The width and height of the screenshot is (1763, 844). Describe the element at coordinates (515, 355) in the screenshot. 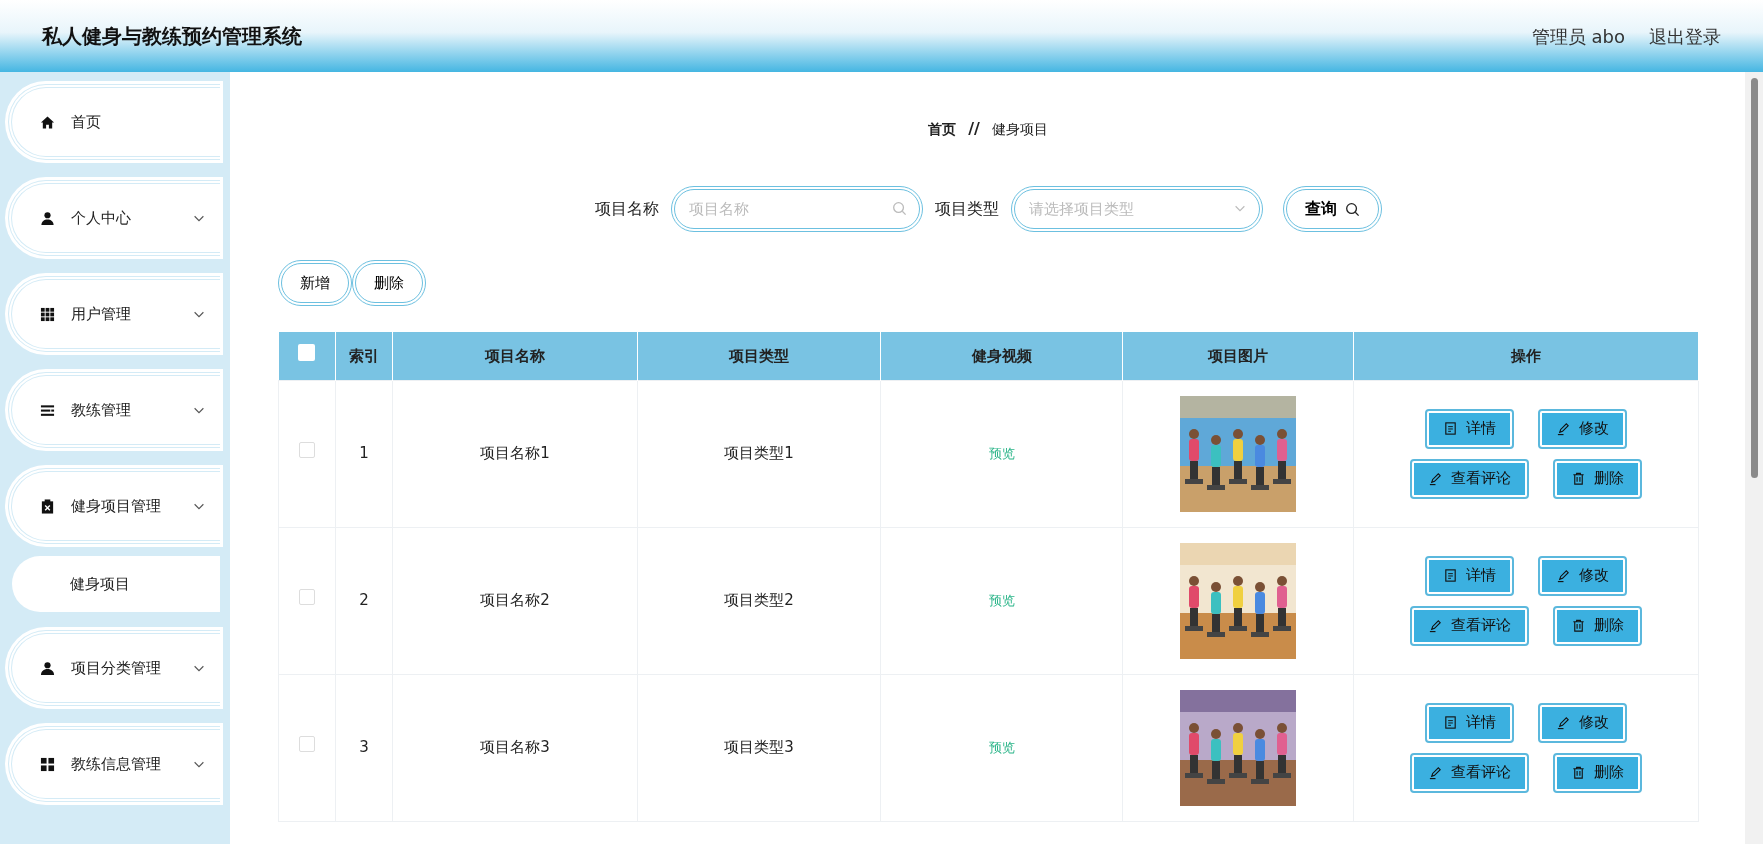

I see `column-header: 项目名称` at that location.